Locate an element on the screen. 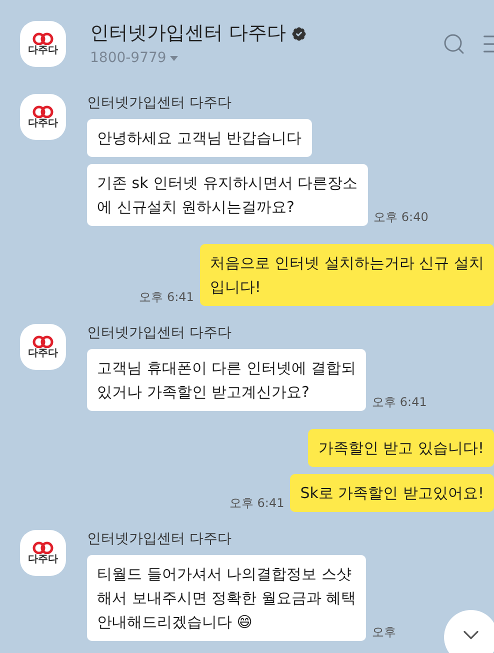  received-message: 안녕하세요 고객님 반갑습니다 is located at coordinates (199, 138).